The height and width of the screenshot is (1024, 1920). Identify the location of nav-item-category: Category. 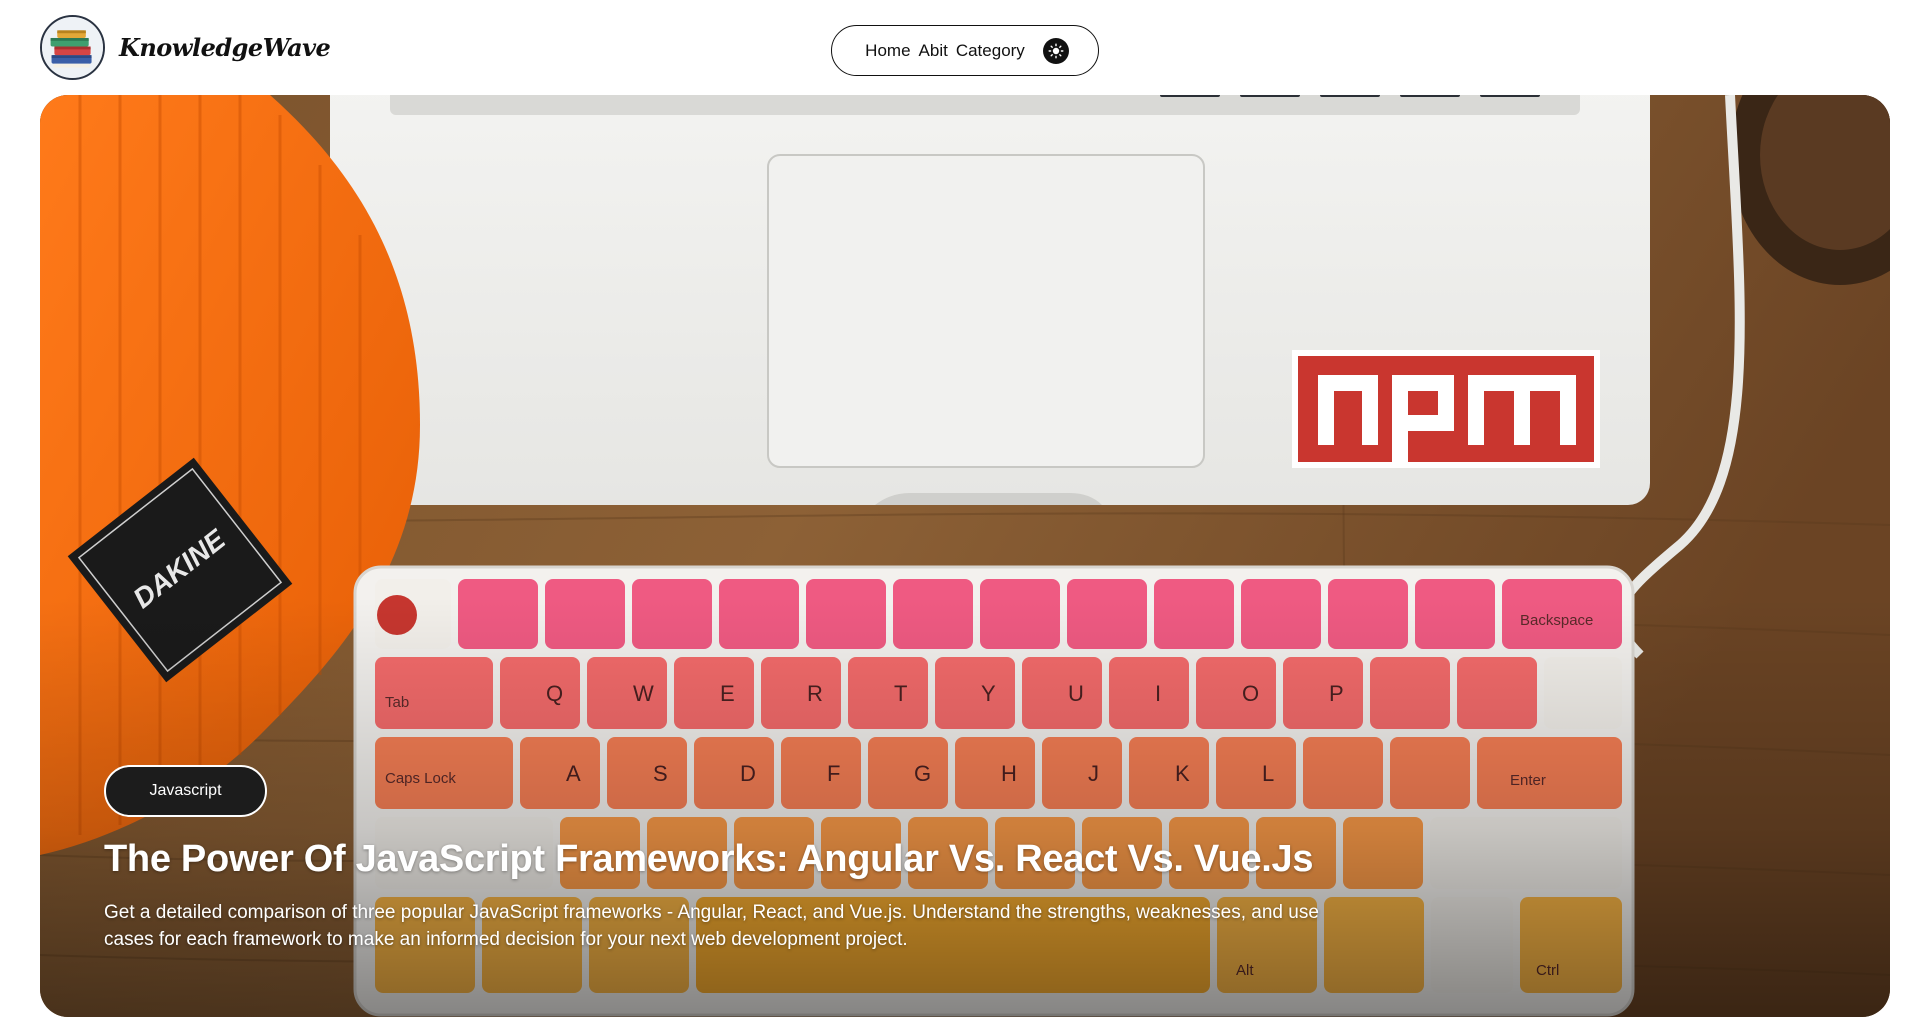
(990, 51).